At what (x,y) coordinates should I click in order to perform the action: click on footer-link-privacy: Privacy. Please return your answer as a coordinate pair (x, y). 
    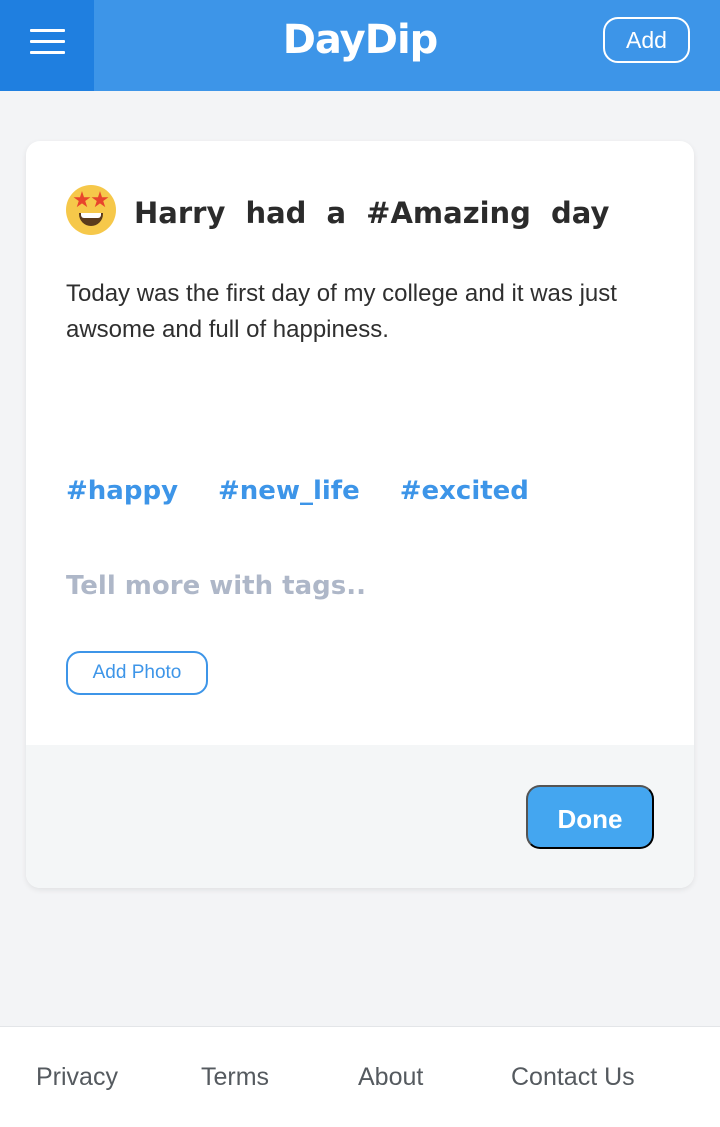
    Looking at the image, I should click on (77, 1077).